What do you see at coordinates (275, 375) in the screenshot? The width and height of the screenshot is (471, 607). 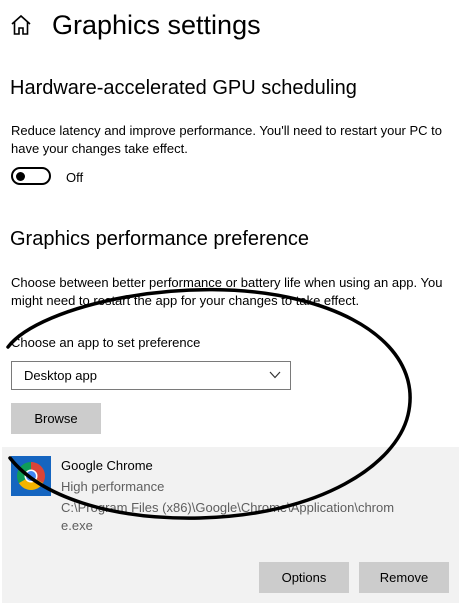 I see `chevron-down-icon` at bounding box center [275, 375].